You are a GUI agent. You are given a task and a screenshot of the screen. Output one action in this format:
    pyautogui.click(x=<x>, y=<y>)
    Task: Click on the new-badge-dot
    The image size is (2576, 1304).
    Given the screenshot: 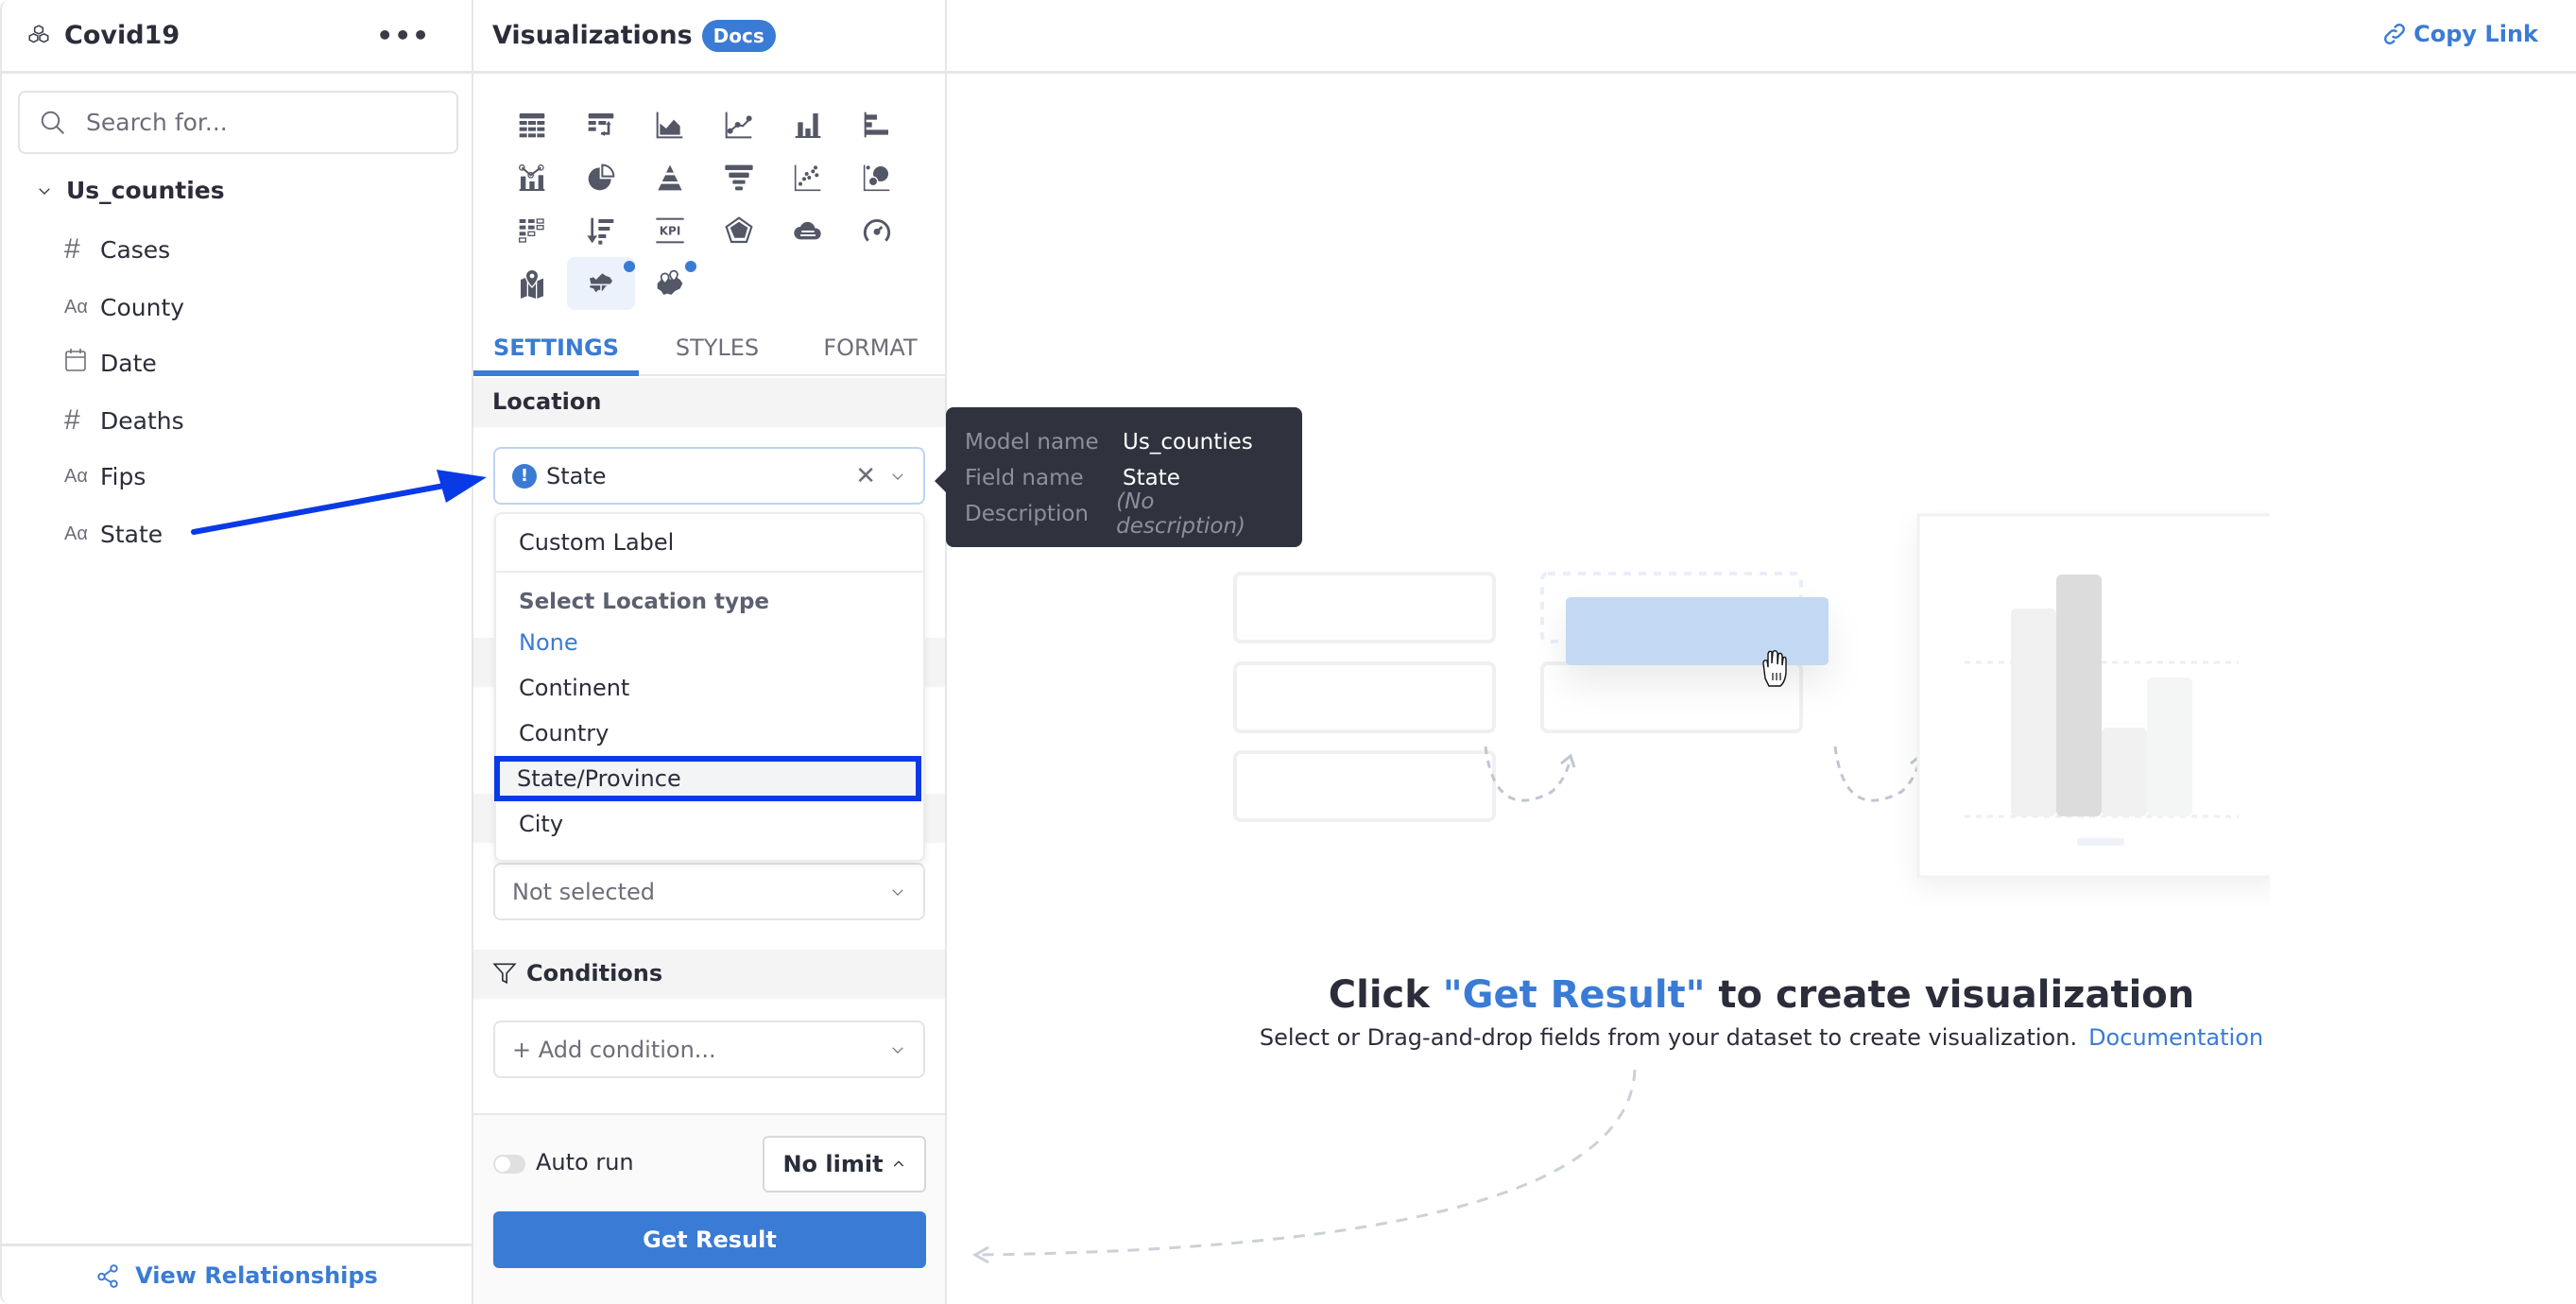 What is the action you would take?
    pyautogui.click(x=629, y=266)
    